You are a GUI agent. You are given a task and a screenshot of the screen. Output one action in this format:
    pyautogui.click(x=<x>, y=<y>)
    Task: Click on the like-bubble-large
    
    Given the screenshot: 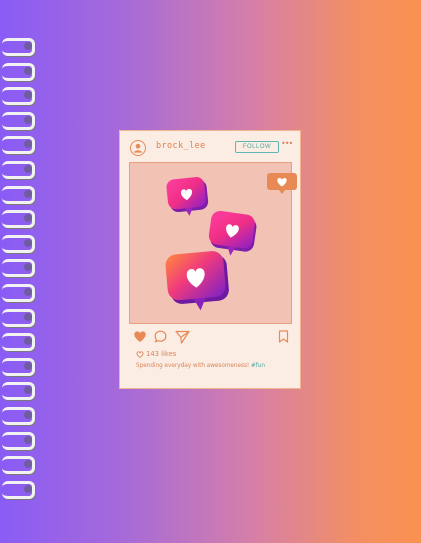 What is the action you would take?
    pyautogui.click(x=197, y=281)
    